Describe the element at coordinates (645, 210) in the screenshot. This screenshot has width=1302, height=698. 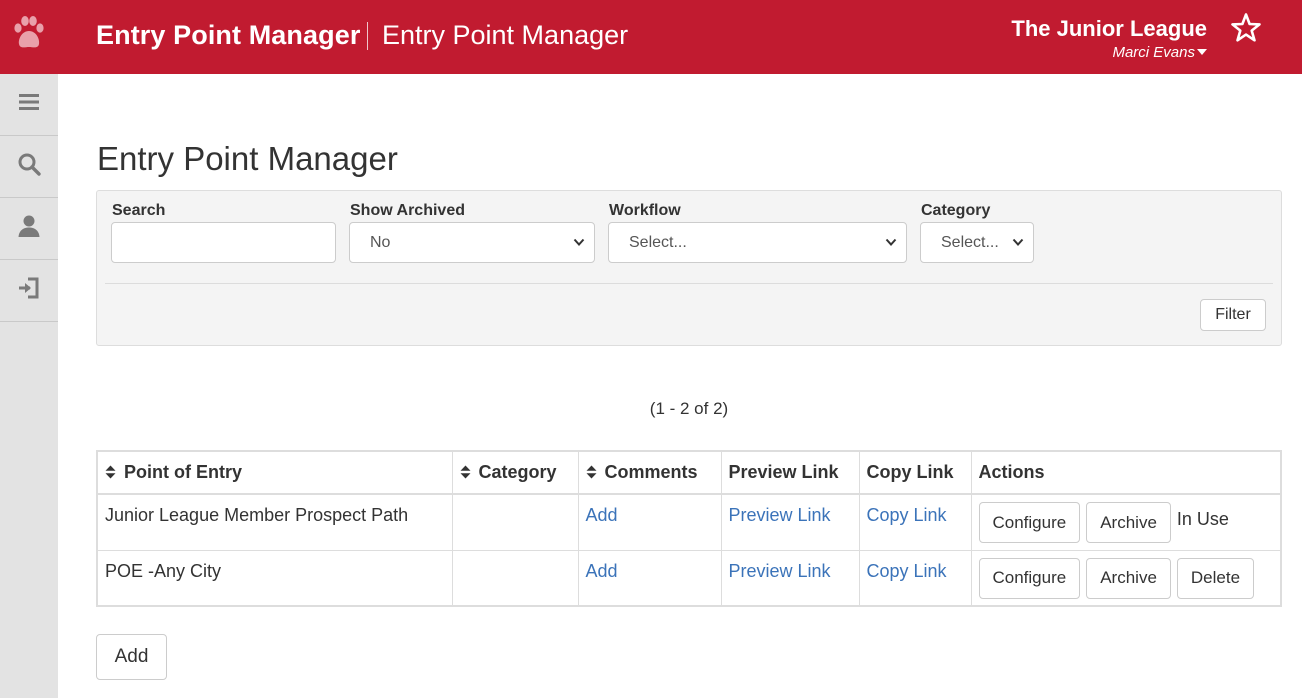
I see `workflow-label: Workflow` at that location.